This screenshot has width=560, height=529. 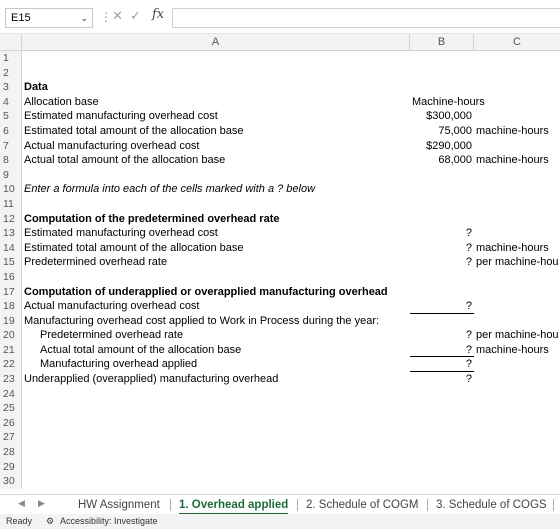 I want to click on formula-input, so click(x=366, y=18).